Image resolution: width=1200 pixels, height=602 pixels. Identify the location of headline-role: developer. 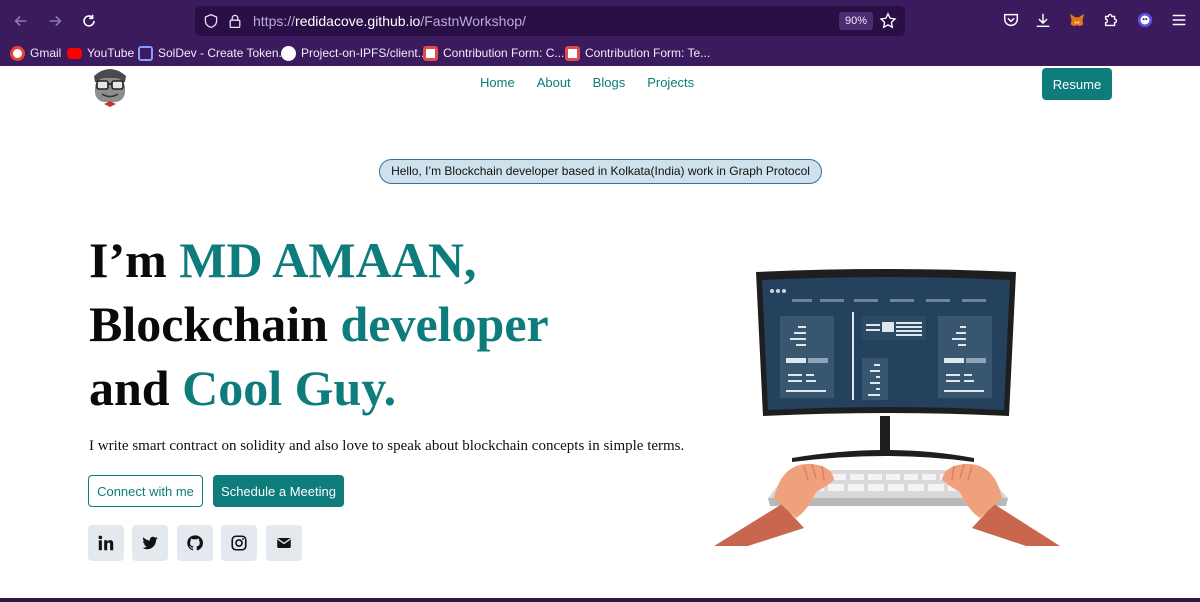
(444, 324).